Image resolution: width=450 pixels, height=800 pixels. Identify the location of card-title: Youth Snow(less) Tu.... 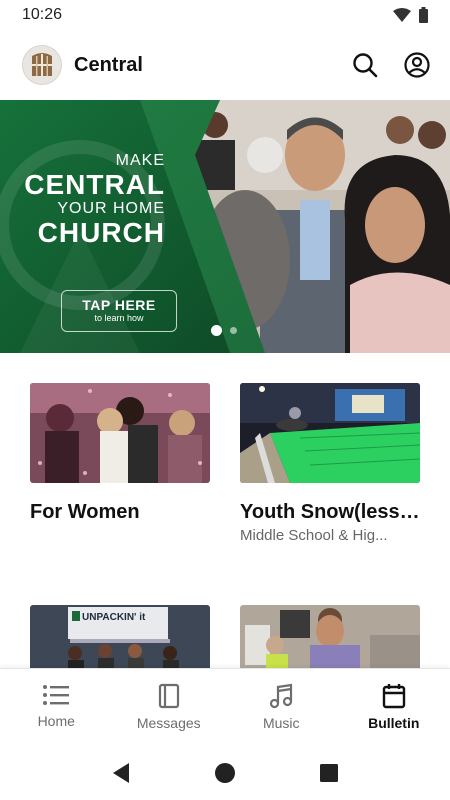
(330, 512).